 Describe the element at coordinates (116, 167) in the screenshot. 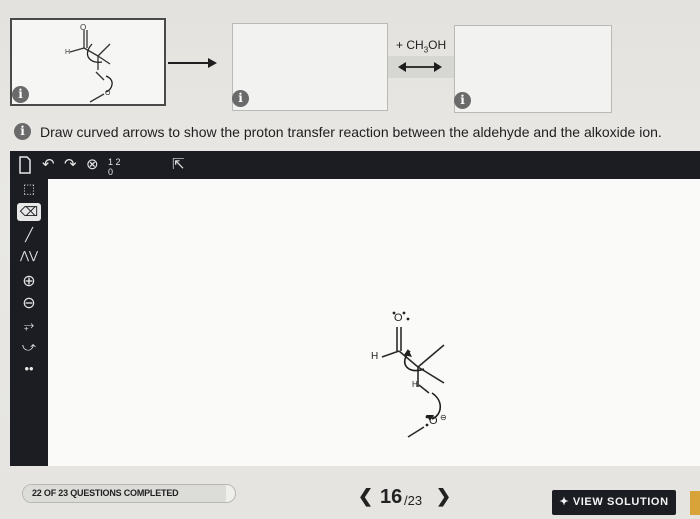

I see `numbering-icon: 1 2 0` at that location.